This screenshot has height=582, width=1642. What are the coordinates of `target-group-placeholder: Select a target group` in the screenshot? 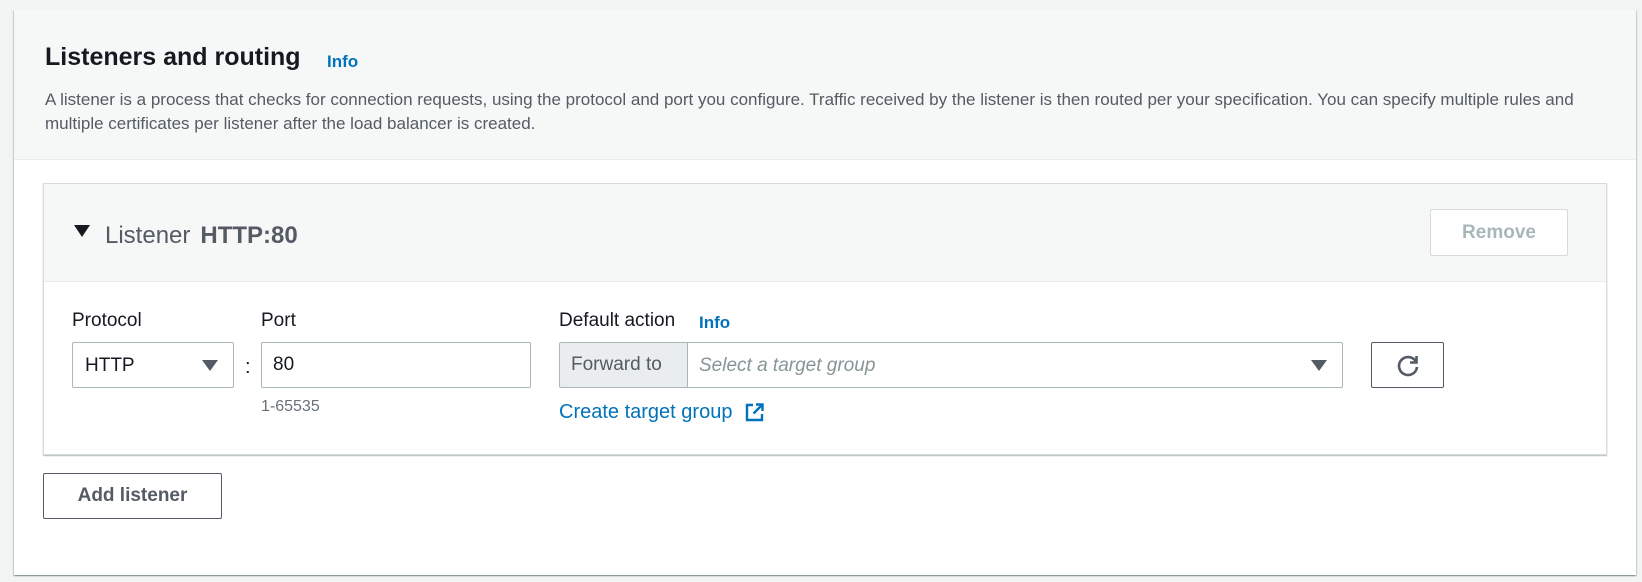 It's located at (787, 365).